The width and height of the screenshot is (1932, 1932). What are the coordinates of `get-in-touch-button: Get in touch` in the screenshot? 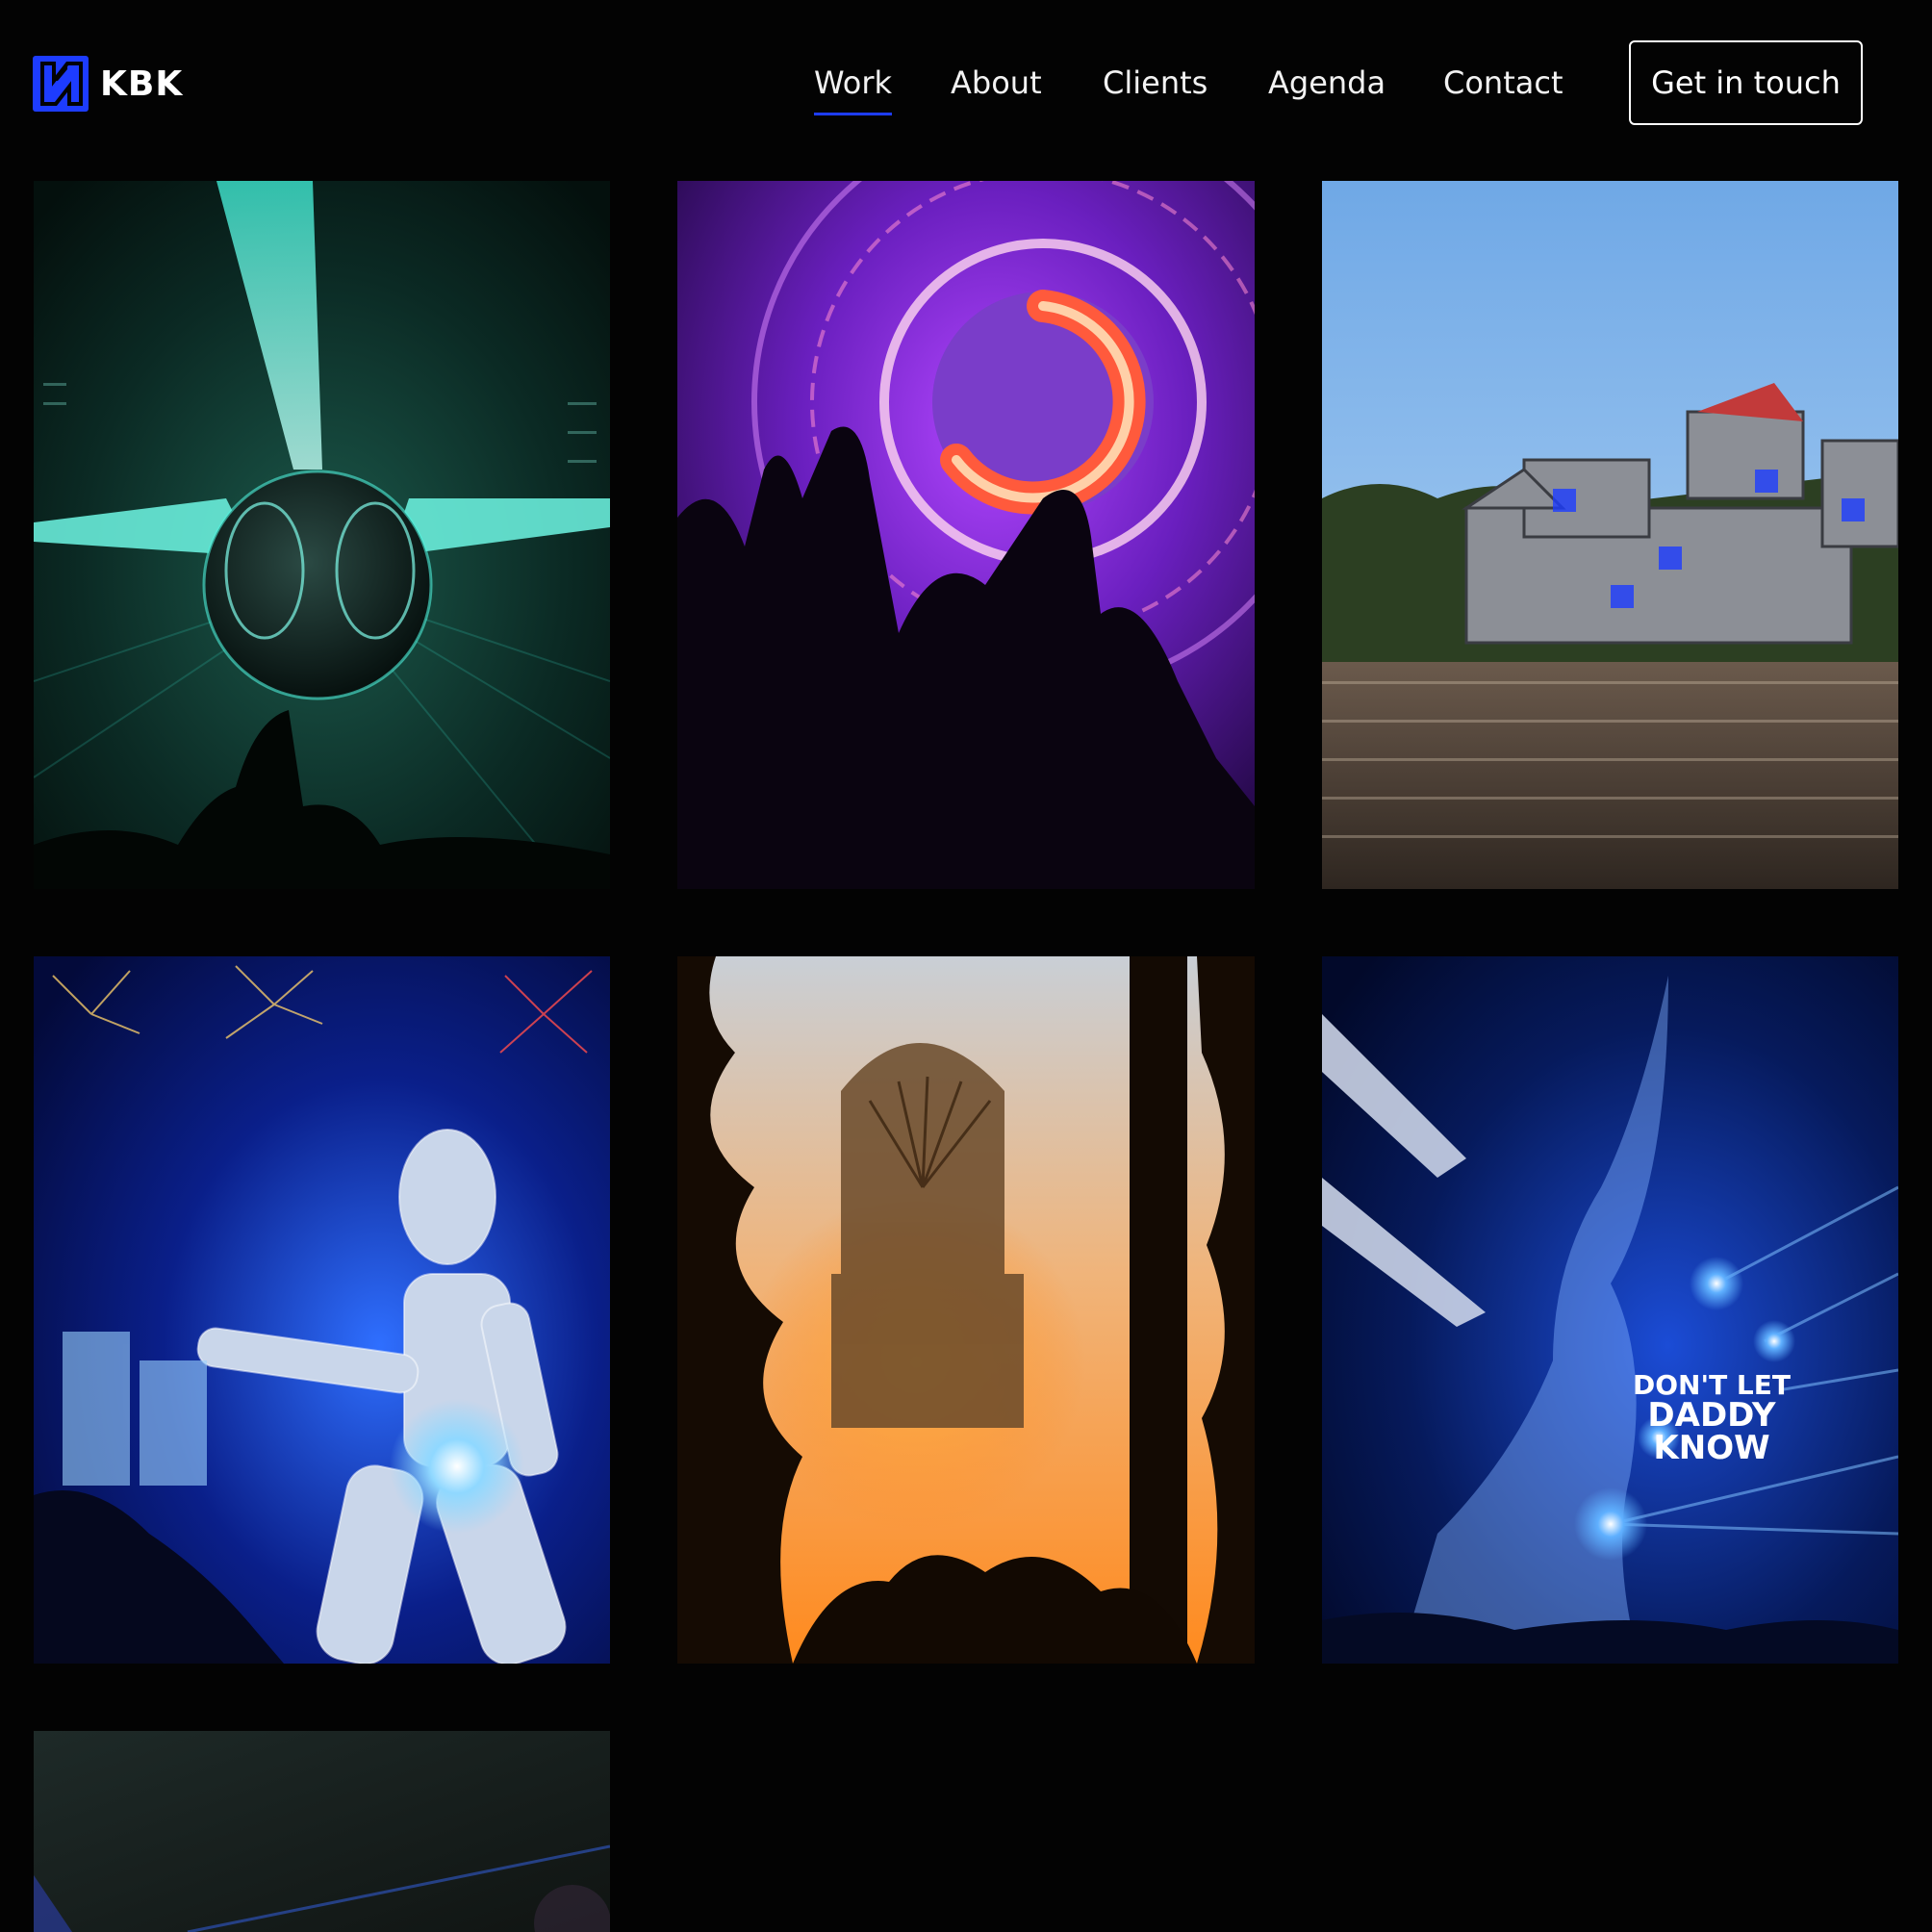 It's located at (1746, 82).